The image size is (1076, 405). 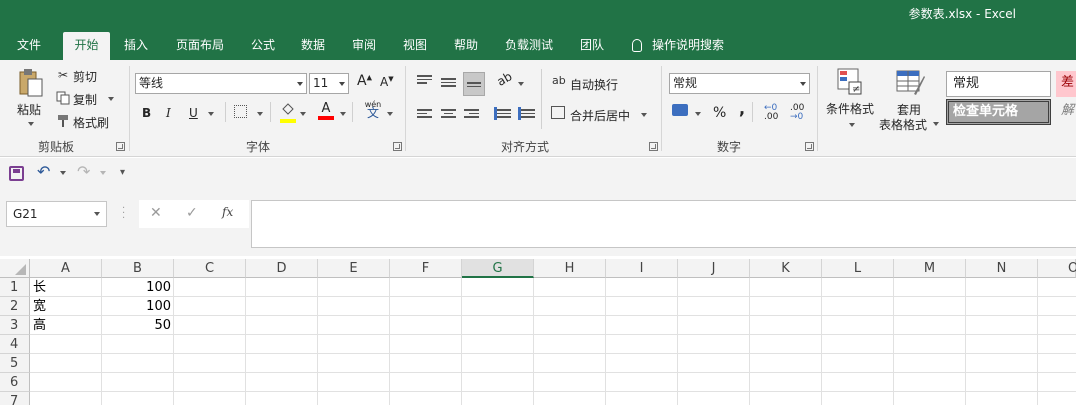 I want to click on insert-function-icon: fx, so click(x=227, y=212).